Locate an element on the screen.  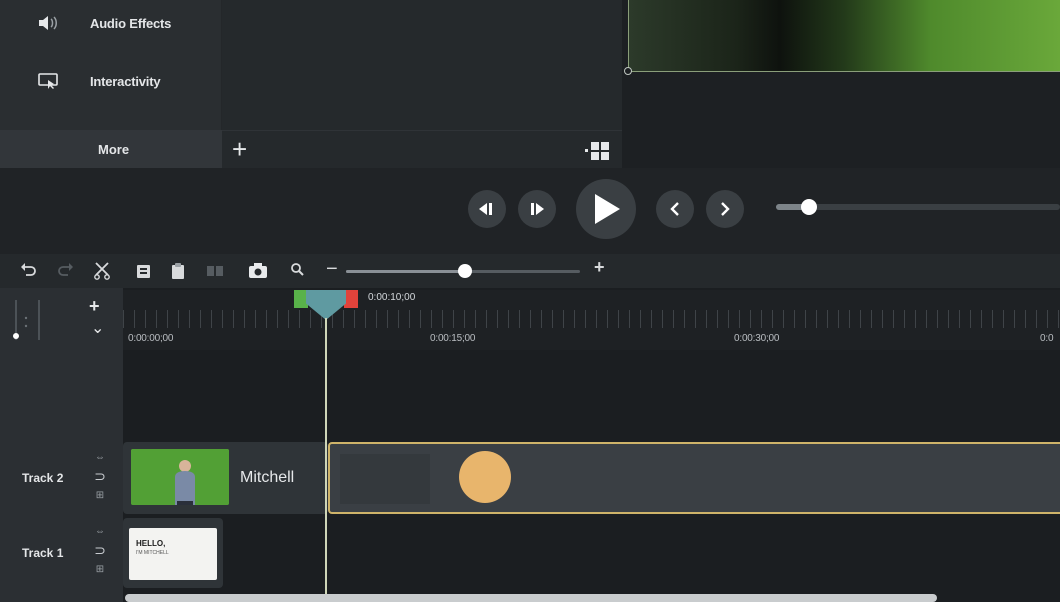
zoom-out-button: − is located at coordinates (332, 269).